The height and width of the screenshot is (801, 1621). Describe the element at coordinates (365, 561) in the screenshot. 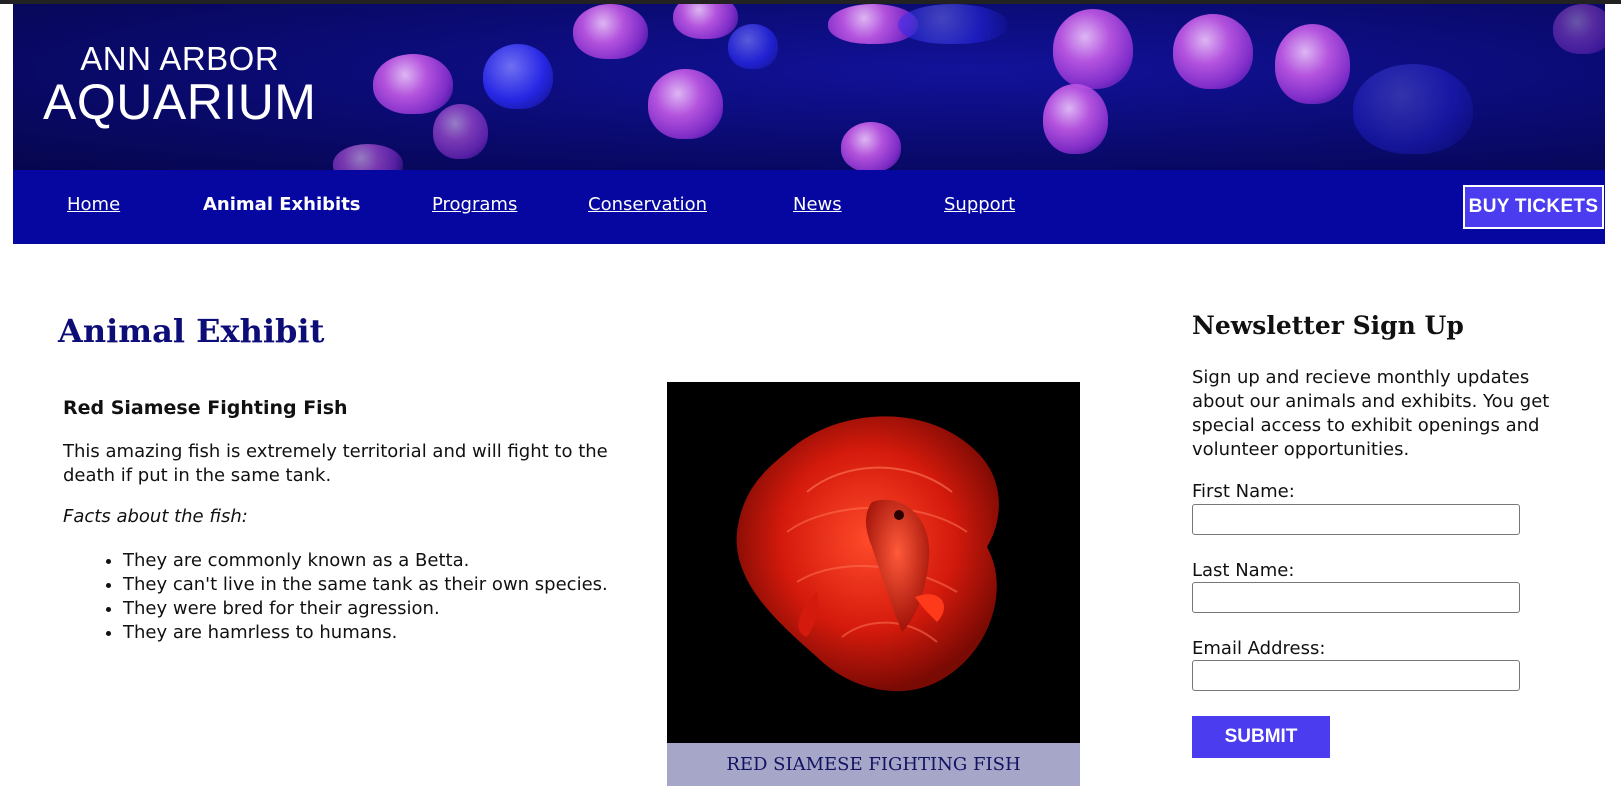

I see `list-item: They are commonly known as a Betta.` at that location.